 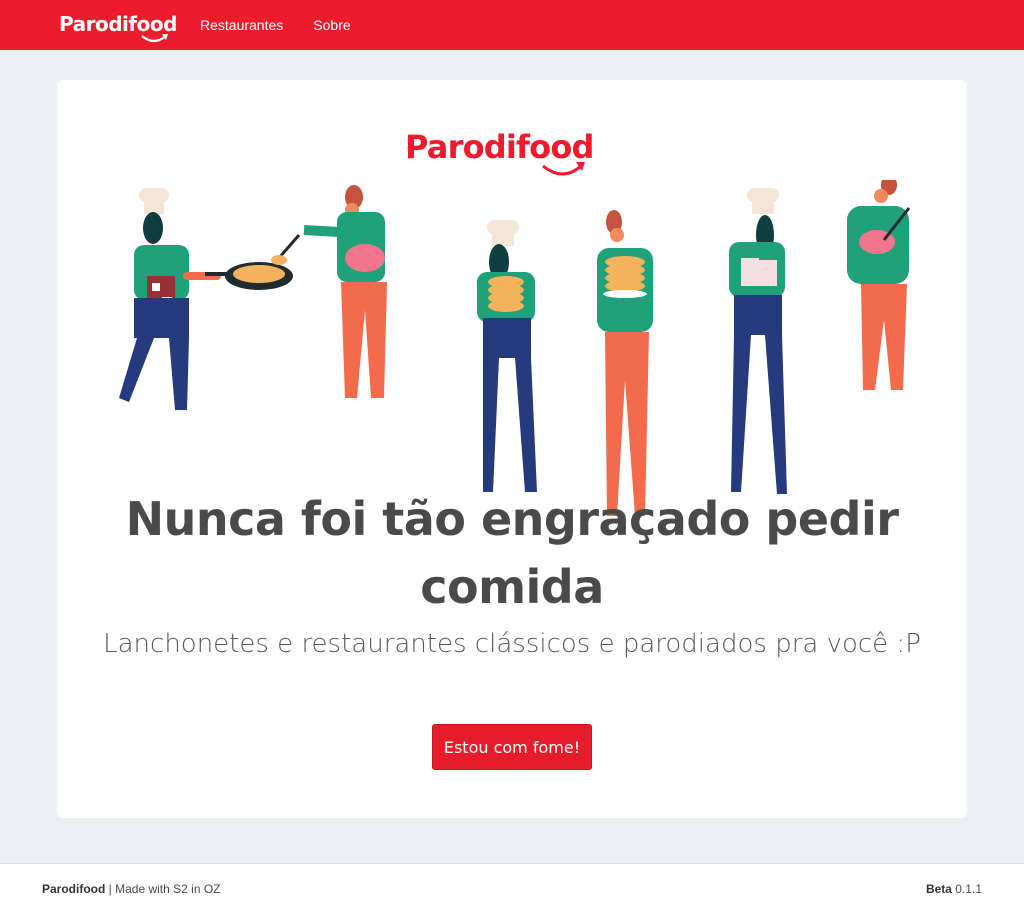 What do you see at coordinates (512, 553) in the screenshot?
I see `hero-headline: Nunca foi tão engraçado pedir comida` at bounding box center [512, 553].